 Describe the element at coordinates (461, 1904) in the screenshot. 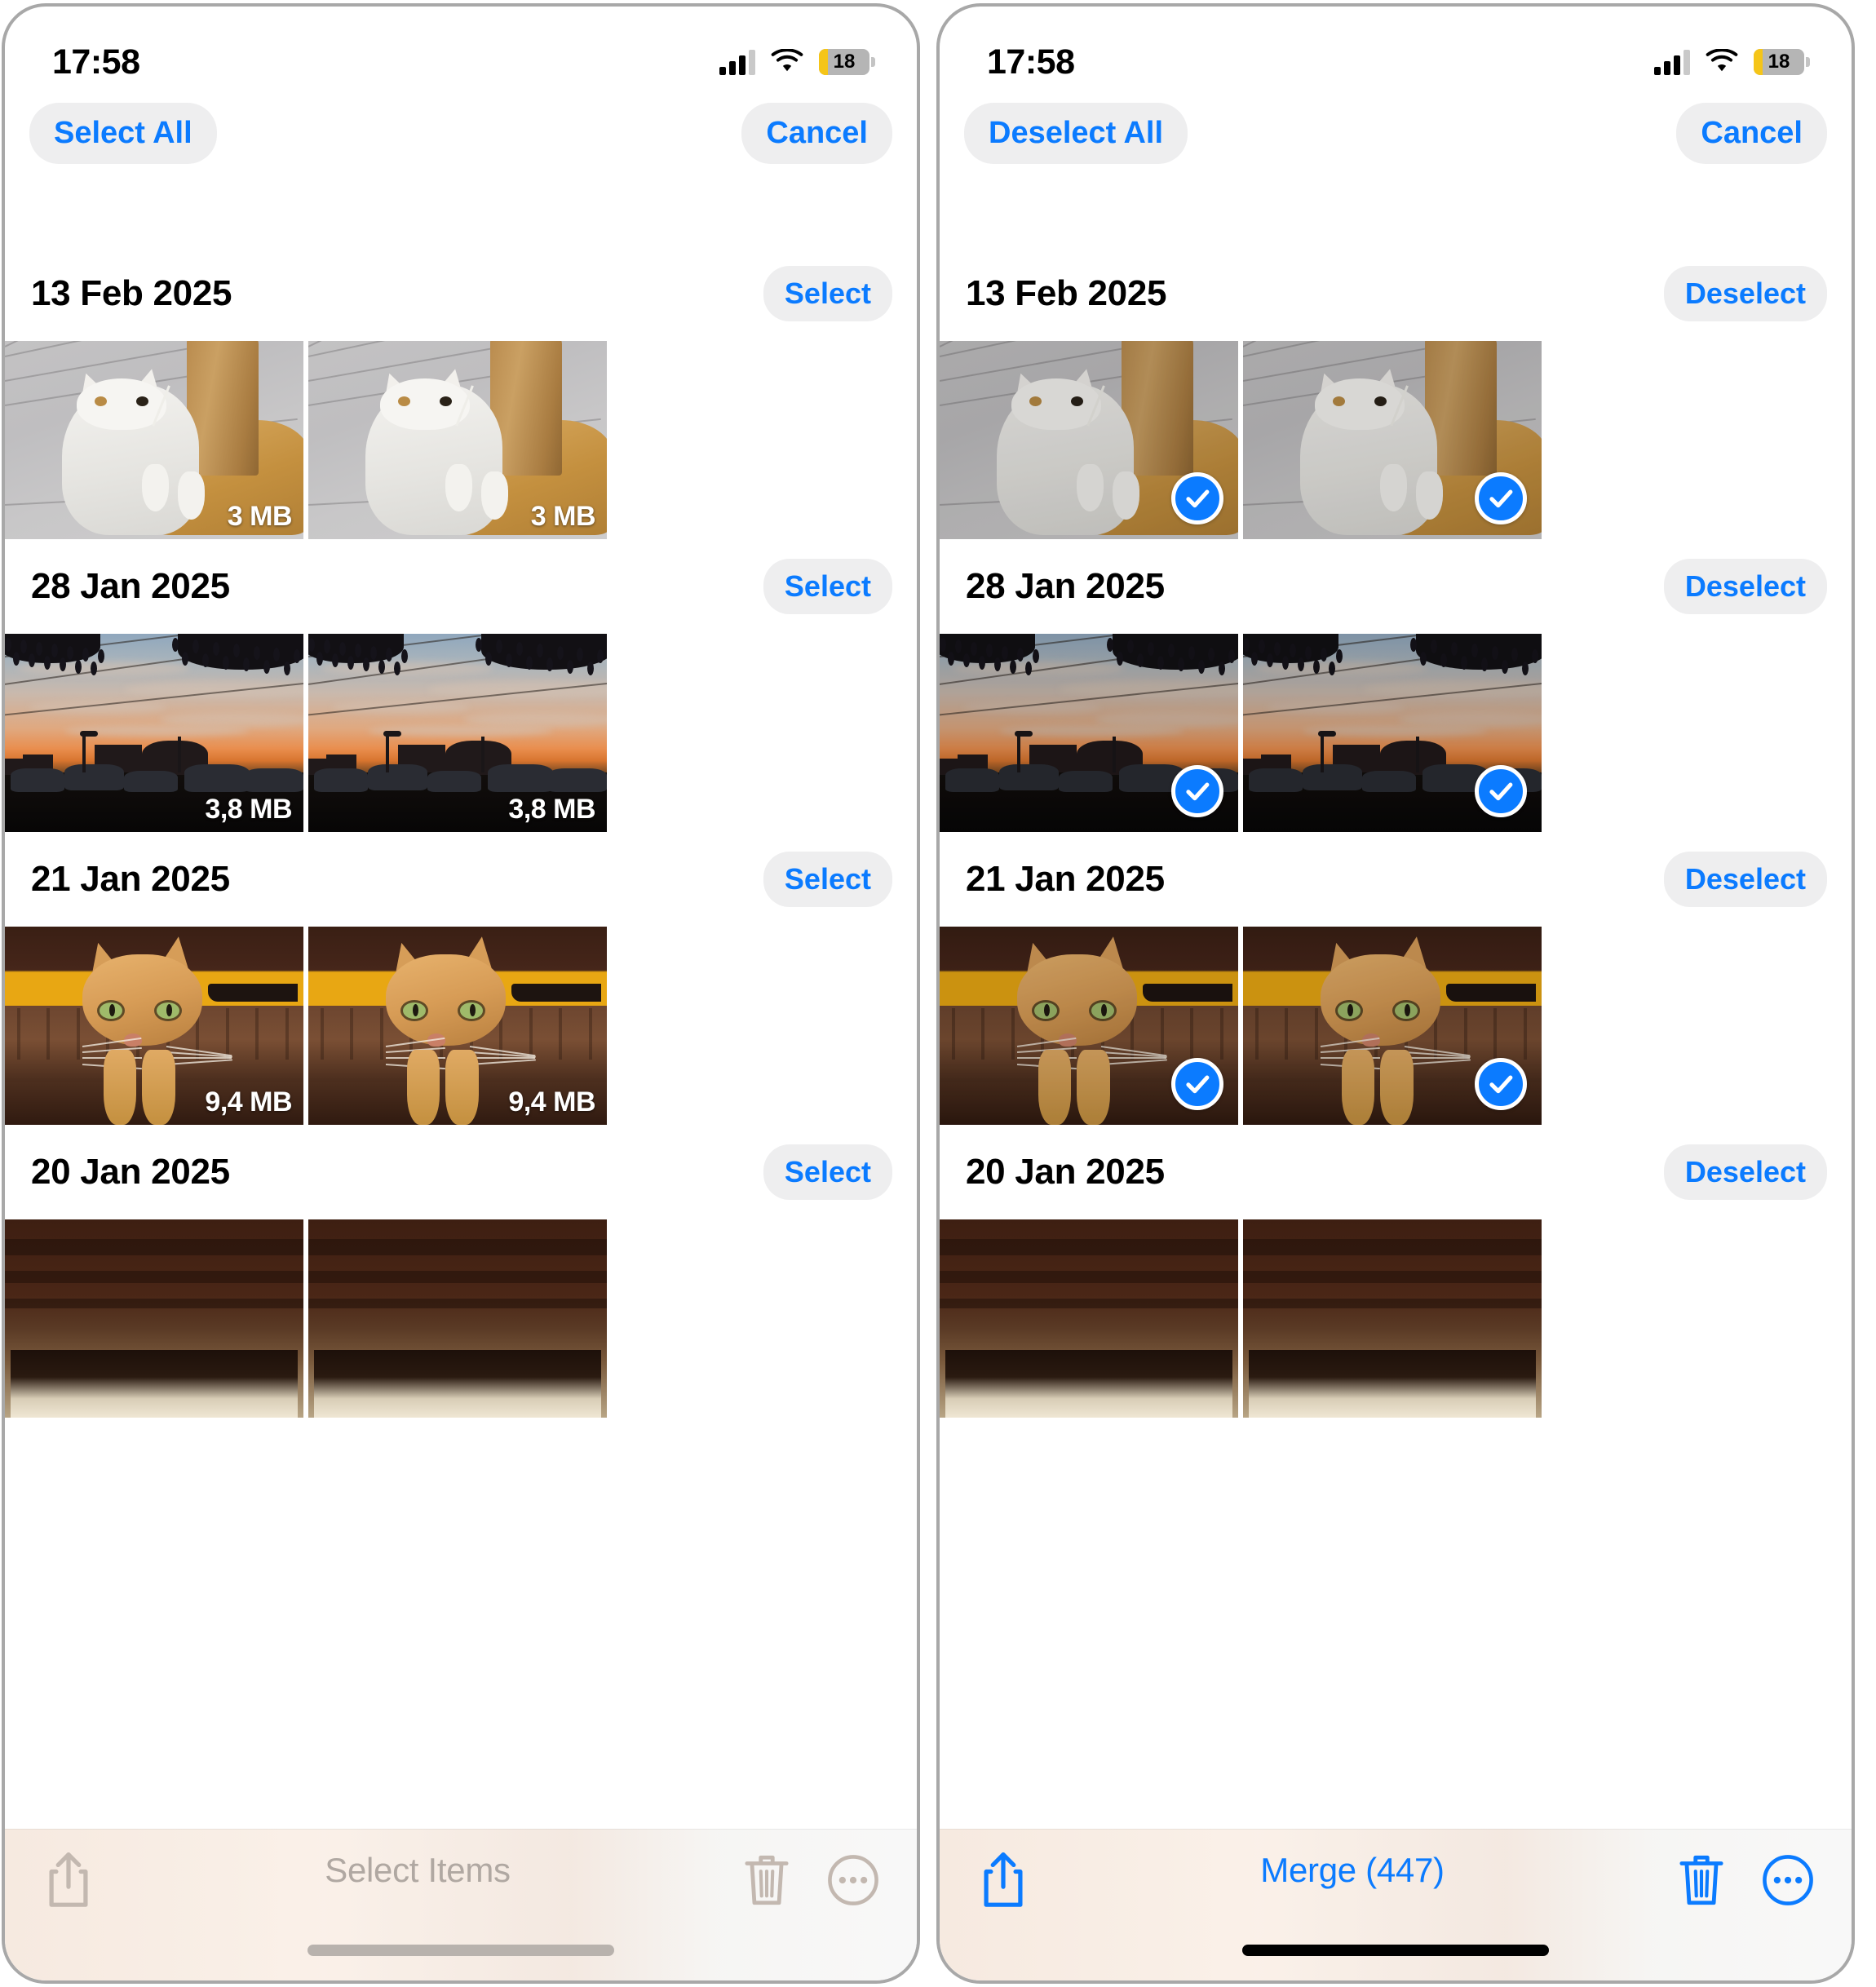

I see `bottom-toolbar: Select Items` at that location.